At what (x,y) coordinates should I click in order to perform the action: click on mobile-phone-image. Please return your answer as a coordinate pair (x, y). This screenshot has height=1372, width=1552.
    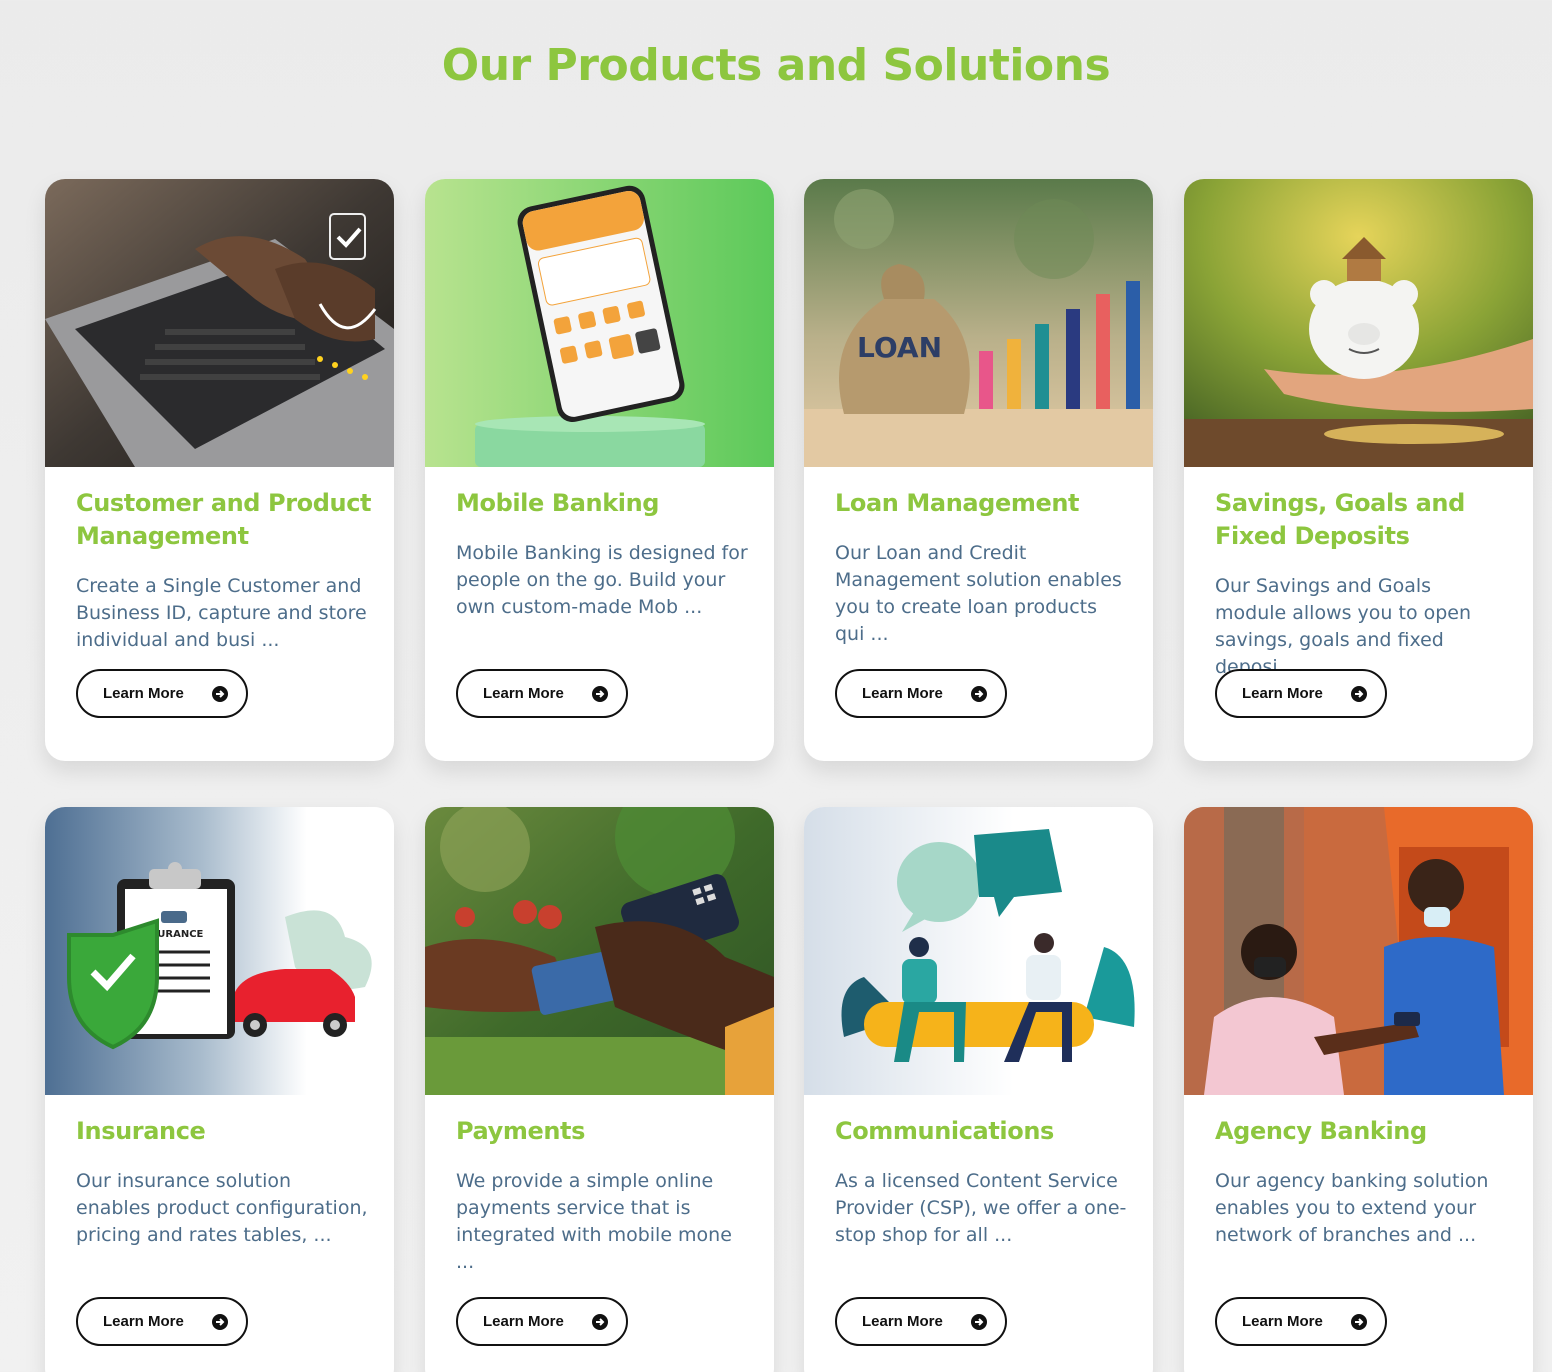
    Looking at the image, I should click on (599, 323).